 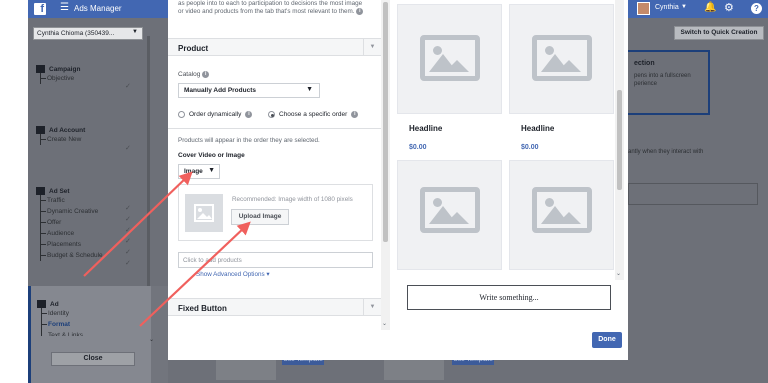 What do you see at coordinates (148, 166) in the screenshot?
I see `sidebar-scrollbar` at bounding box center [148, 166].